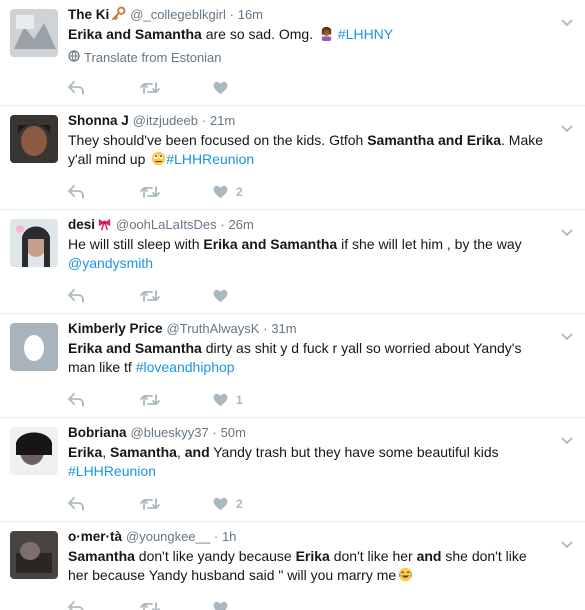  What do you see at coordinates (115, 328) in the screenshot?
I see `display-name: Kimberly Price` at bounding box center [115, 328].